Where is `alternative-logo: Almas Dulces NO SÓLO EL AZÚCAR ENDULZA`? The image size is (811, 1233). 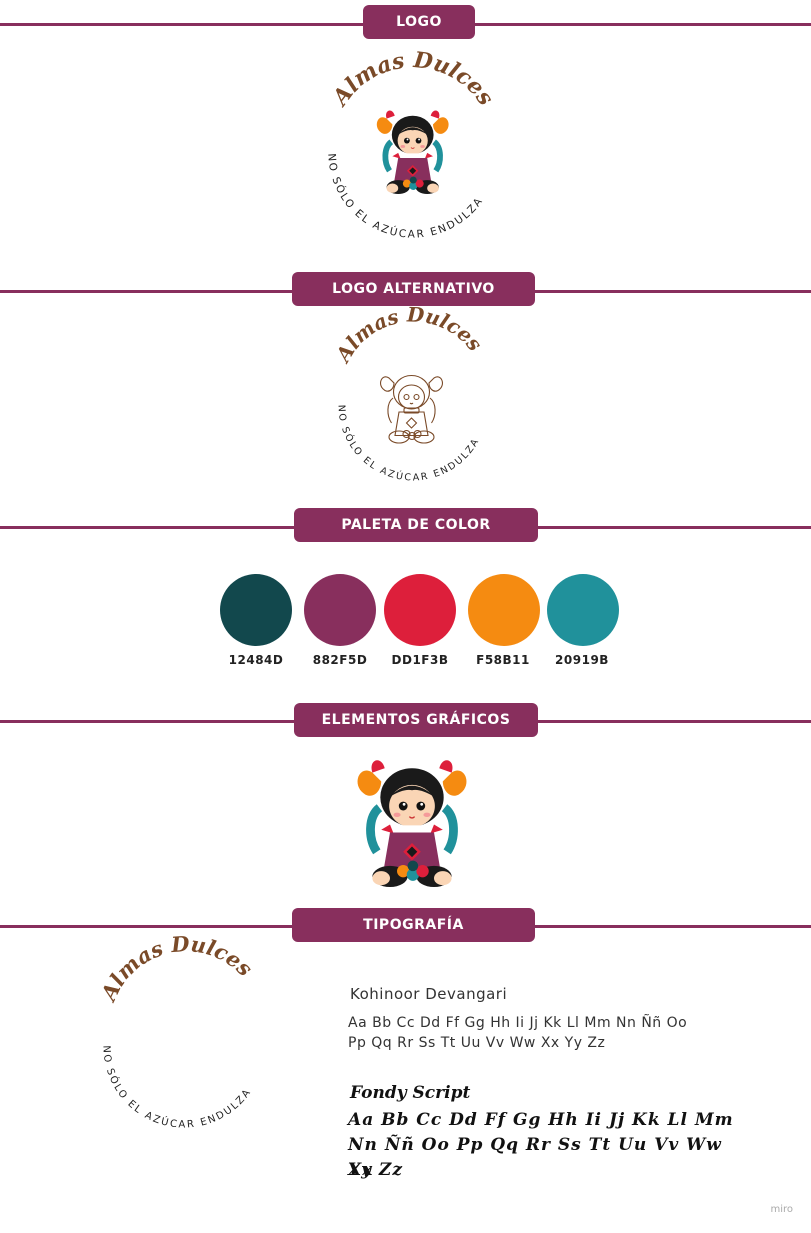
alternative-logo: Almas Dulces NO SÓLO EL AZÚCAR ENDULZA is located at coordinates (408, 393).